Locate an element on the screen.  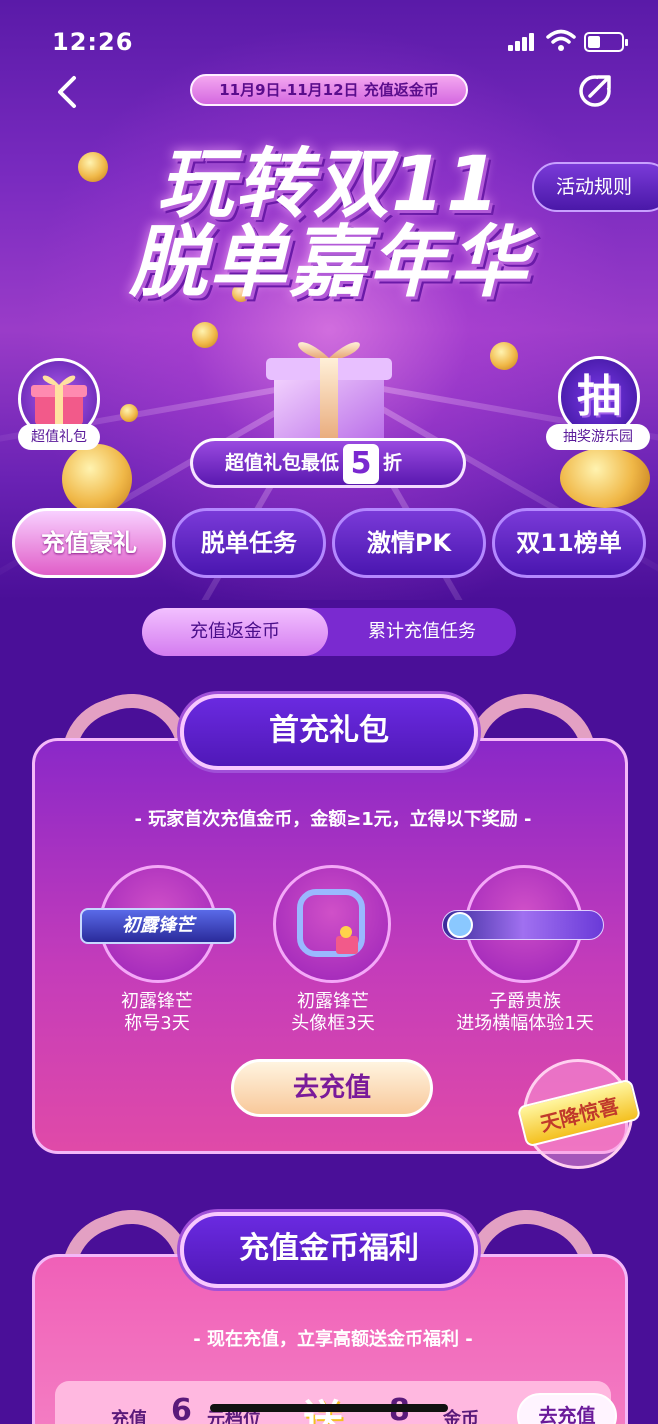
surprise-badge: 天降惊喜 is located at coordinates (579, 1114).